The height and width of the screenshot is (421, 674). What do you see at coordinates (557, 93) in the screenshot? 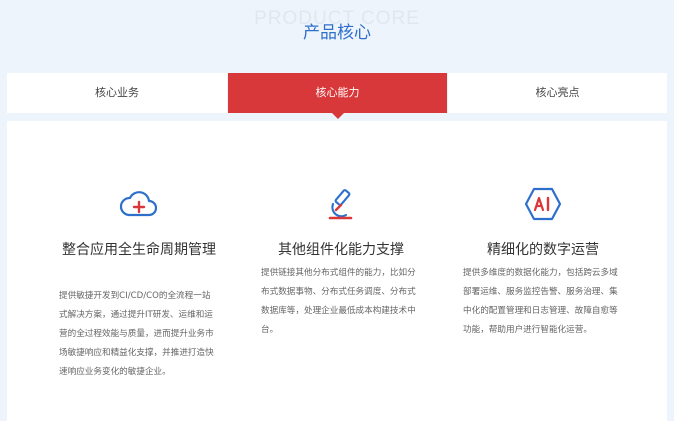
I see `tab-core-highlights: 核心亮点` at bounding box center [557, 93].